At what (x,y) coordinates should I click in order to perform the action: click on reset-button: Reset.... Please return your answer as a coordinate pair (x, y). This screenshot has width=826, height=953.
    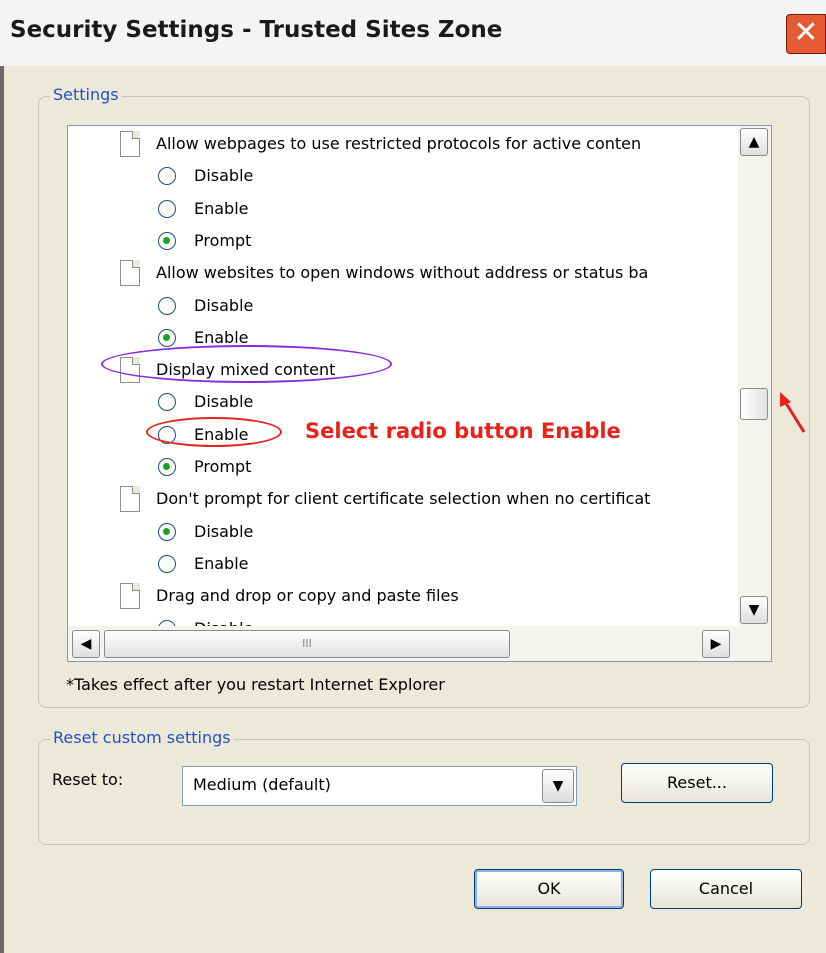
    Looking at the image, I should click on (697, 783).